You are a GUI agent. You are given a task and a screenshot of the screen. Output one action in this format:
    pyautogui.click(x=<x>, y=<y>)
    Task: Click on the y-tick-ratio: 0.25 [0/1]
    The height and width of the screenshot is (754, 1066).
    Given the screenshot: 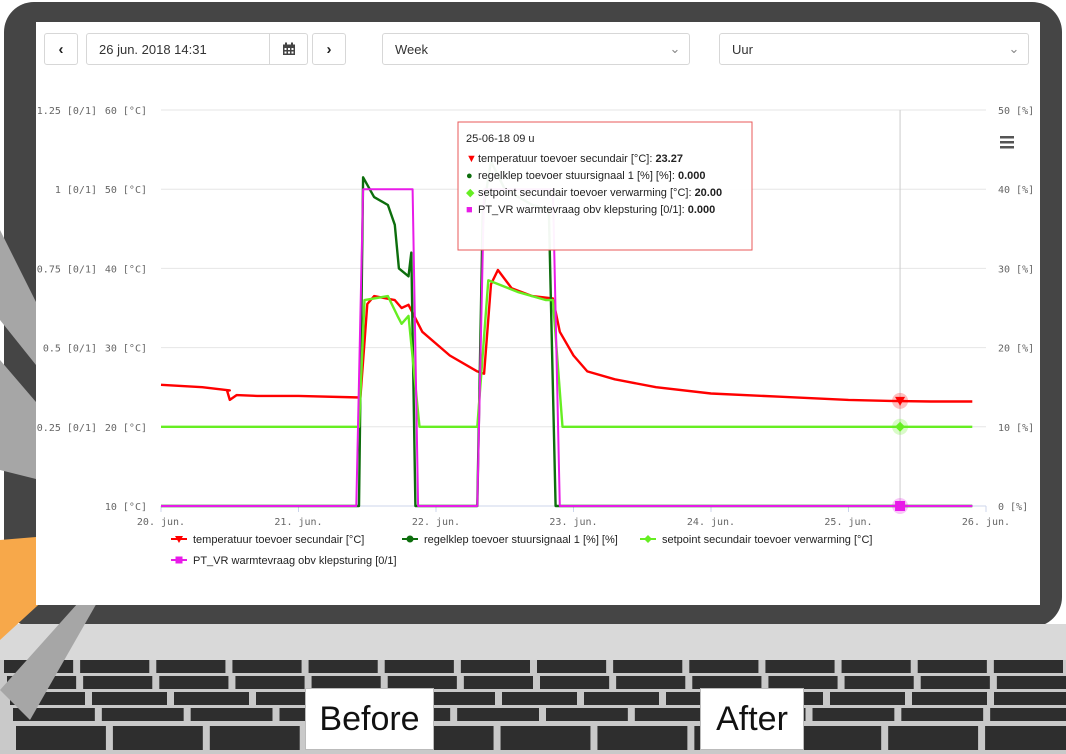 What is the action you would take?
    pyautogui.click(x=67, y=428)
    